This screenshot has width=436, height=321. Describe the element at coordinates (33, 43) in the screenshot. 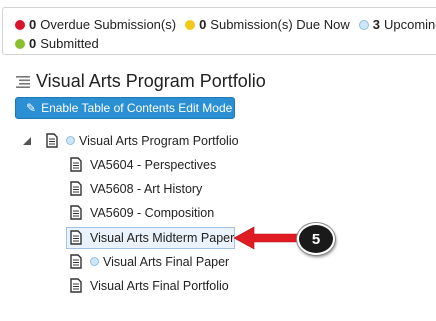

I see `submitted-count: 0` at that location.